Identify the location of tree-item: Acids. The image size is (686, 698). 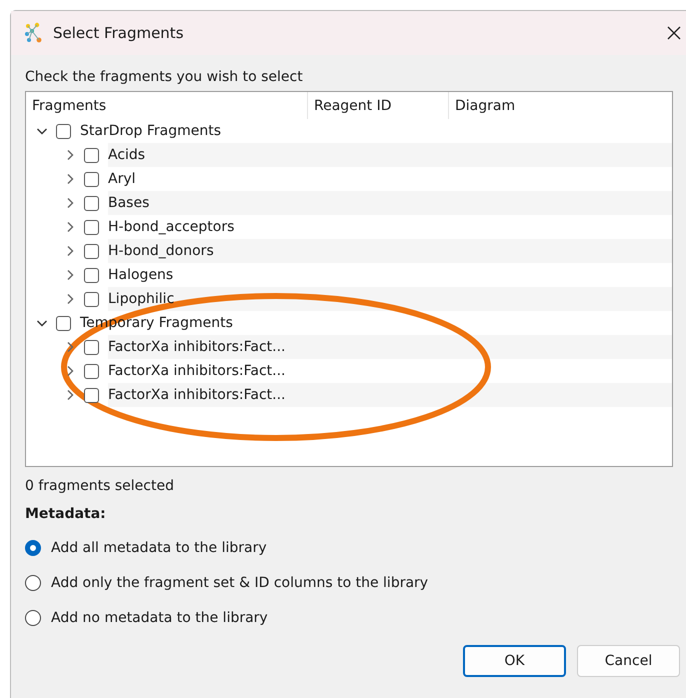
(127, 155).